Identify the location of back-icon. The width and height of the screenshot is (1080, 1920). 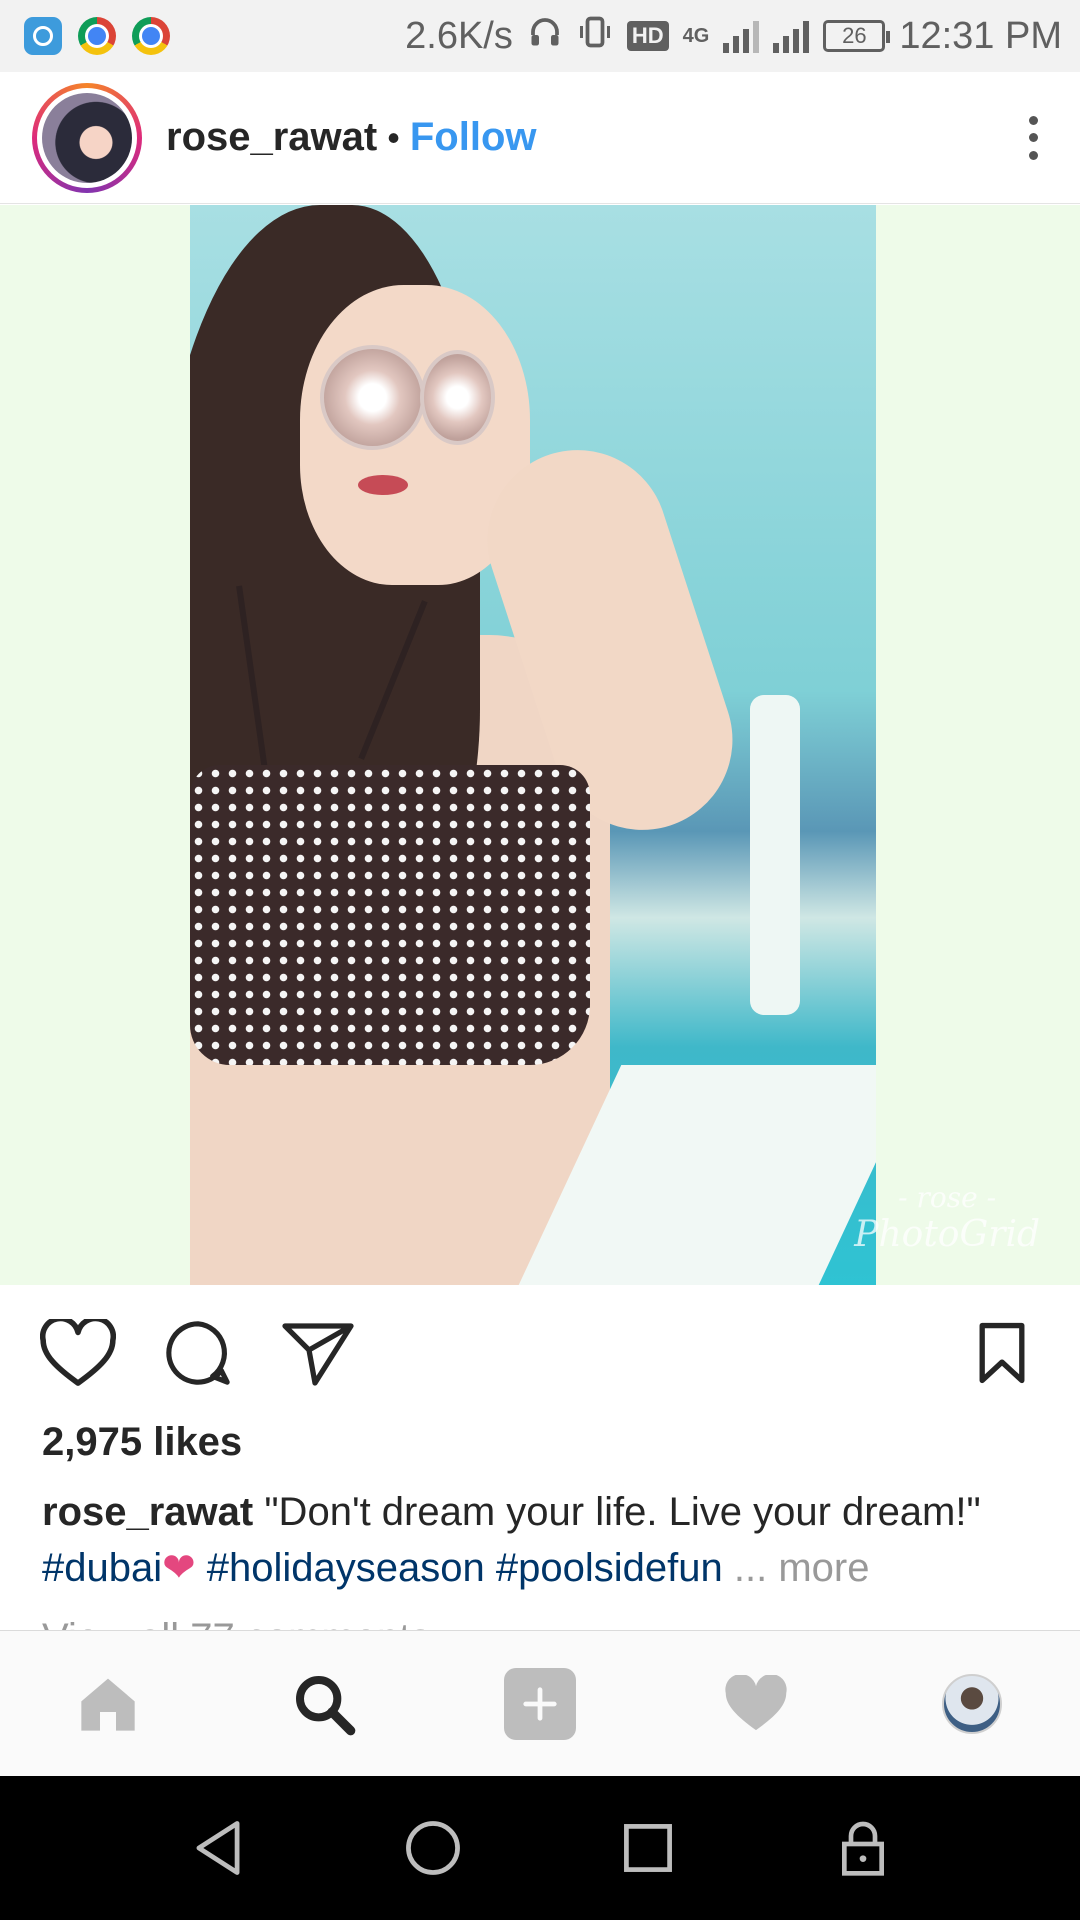
(218, 1848).